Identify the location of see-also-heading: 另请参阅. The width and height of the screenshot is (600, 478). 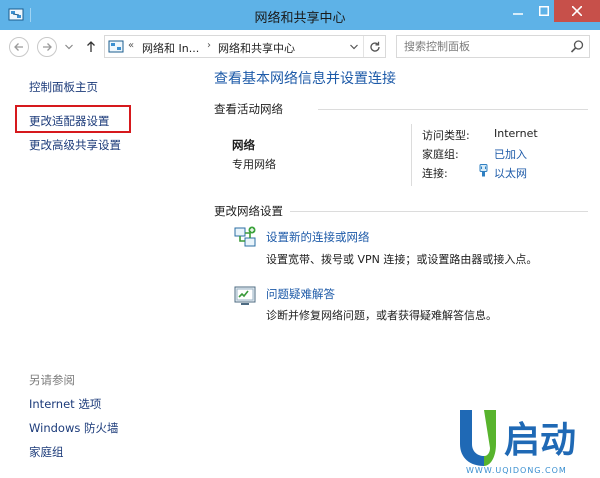
(52, 380).